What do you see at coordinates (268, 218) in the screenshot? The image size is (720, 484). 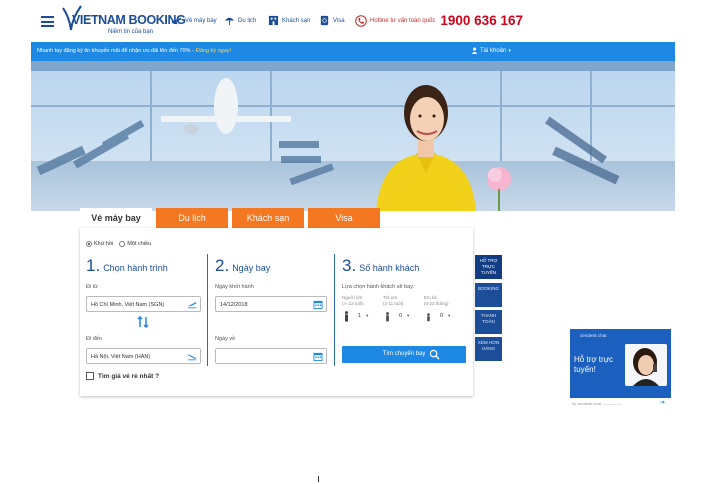 I see `tab-hotels: Khách sạn` at bounding box center [268, 218].